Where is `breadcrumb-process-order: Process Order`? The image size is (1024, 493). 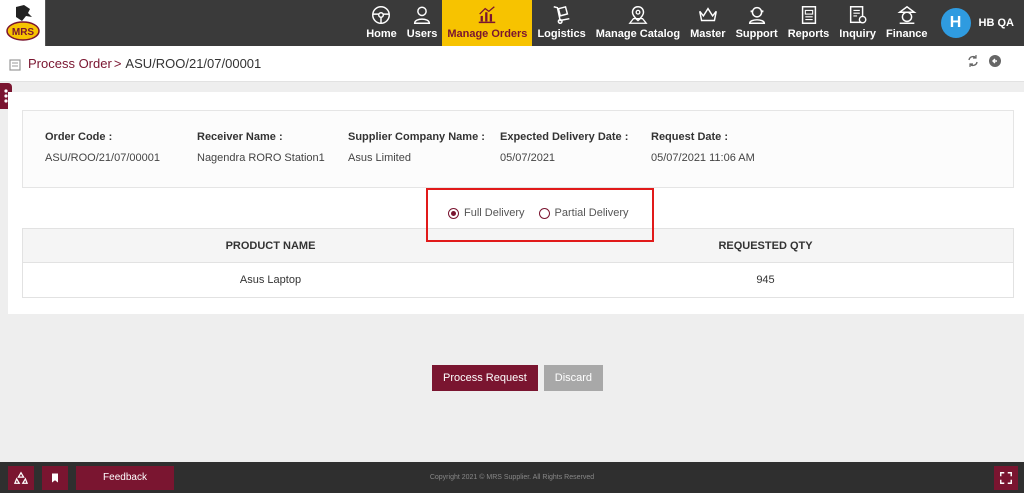 breadcrumb-process-order: Process Order is located at coordinates (70, 63).